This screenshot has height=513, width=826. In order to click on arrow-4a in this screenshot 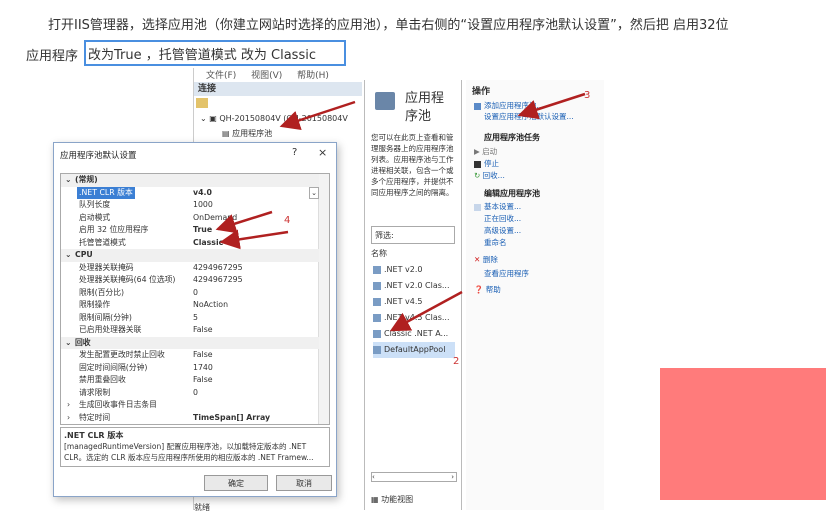, I will do `click(244, 222)`.